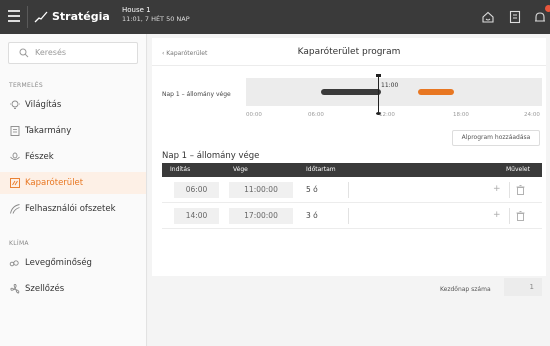 The height and width of the screenshot is (346, 550). I want to click on sidebar-item-user-offsets: Felhasználói ofszetek, so click(73, 209).